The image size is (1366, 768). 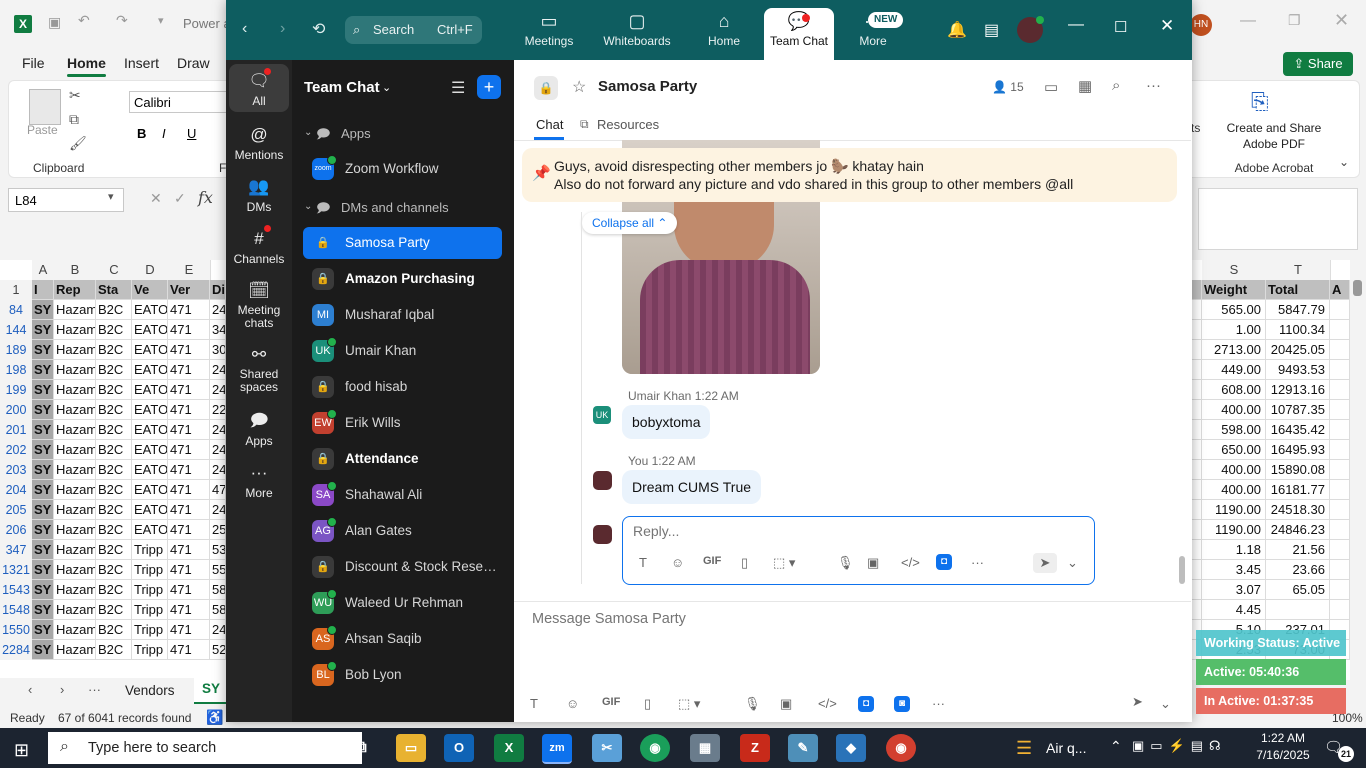 What do you see at coordinates (386, 87) in the screenshot?
I see `list-title-chevron-icon: ⌄` at bounding box center [386, 87].